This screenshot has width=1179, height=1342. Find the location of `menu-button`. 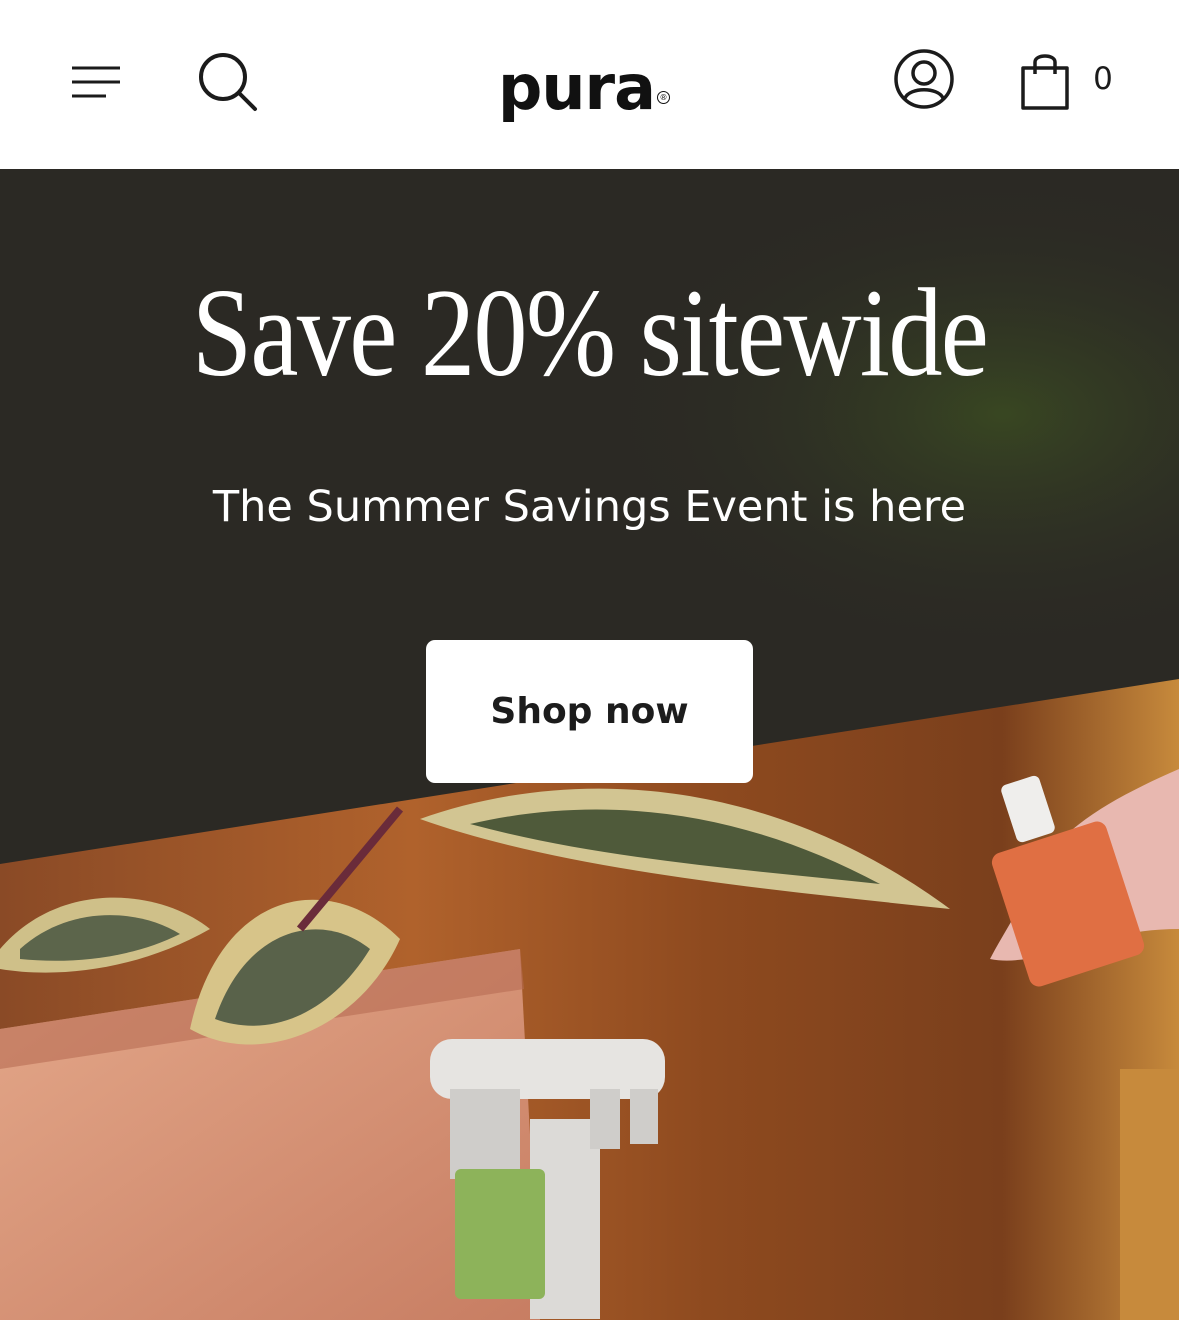

menu-button is located at coordinates (96, 82).